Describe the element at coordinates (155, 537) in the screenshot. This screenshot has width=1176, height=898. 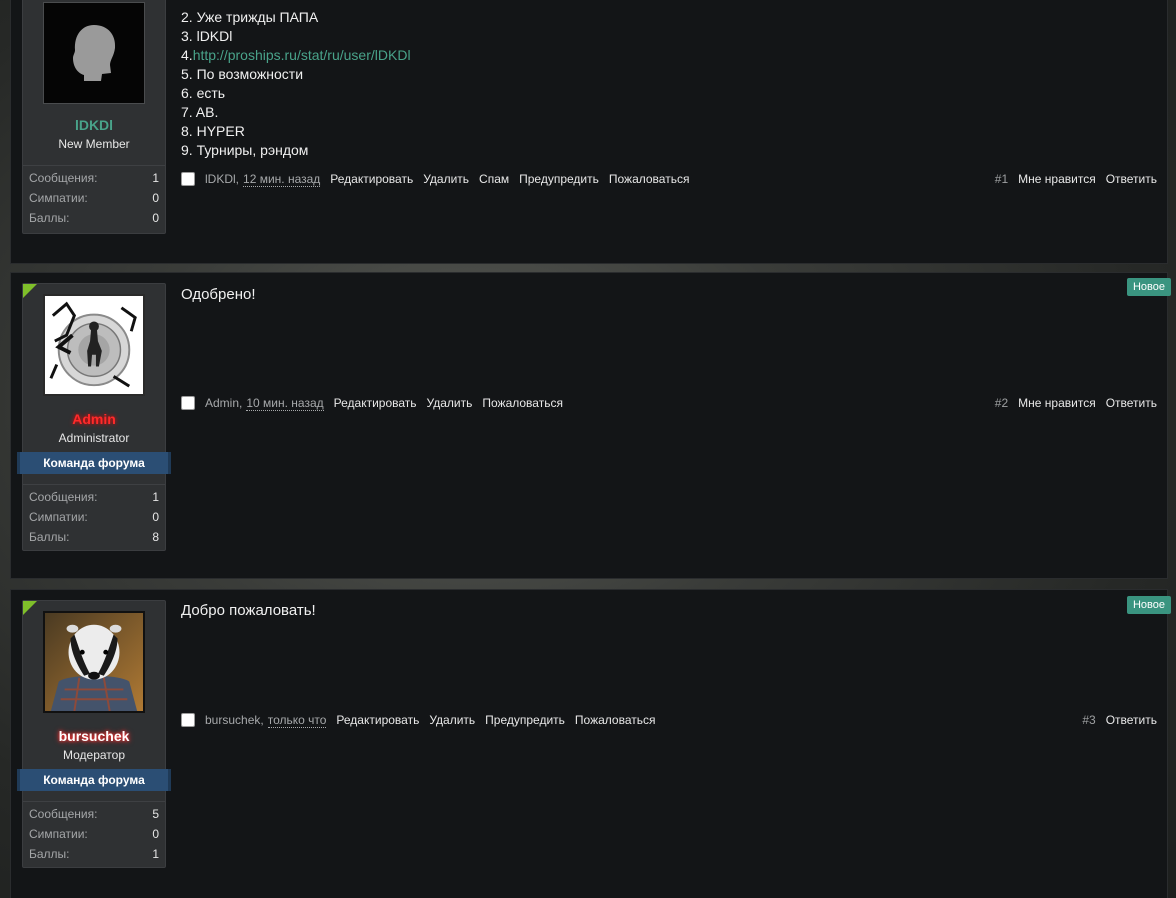
I see `stat-value: 8` at that location.